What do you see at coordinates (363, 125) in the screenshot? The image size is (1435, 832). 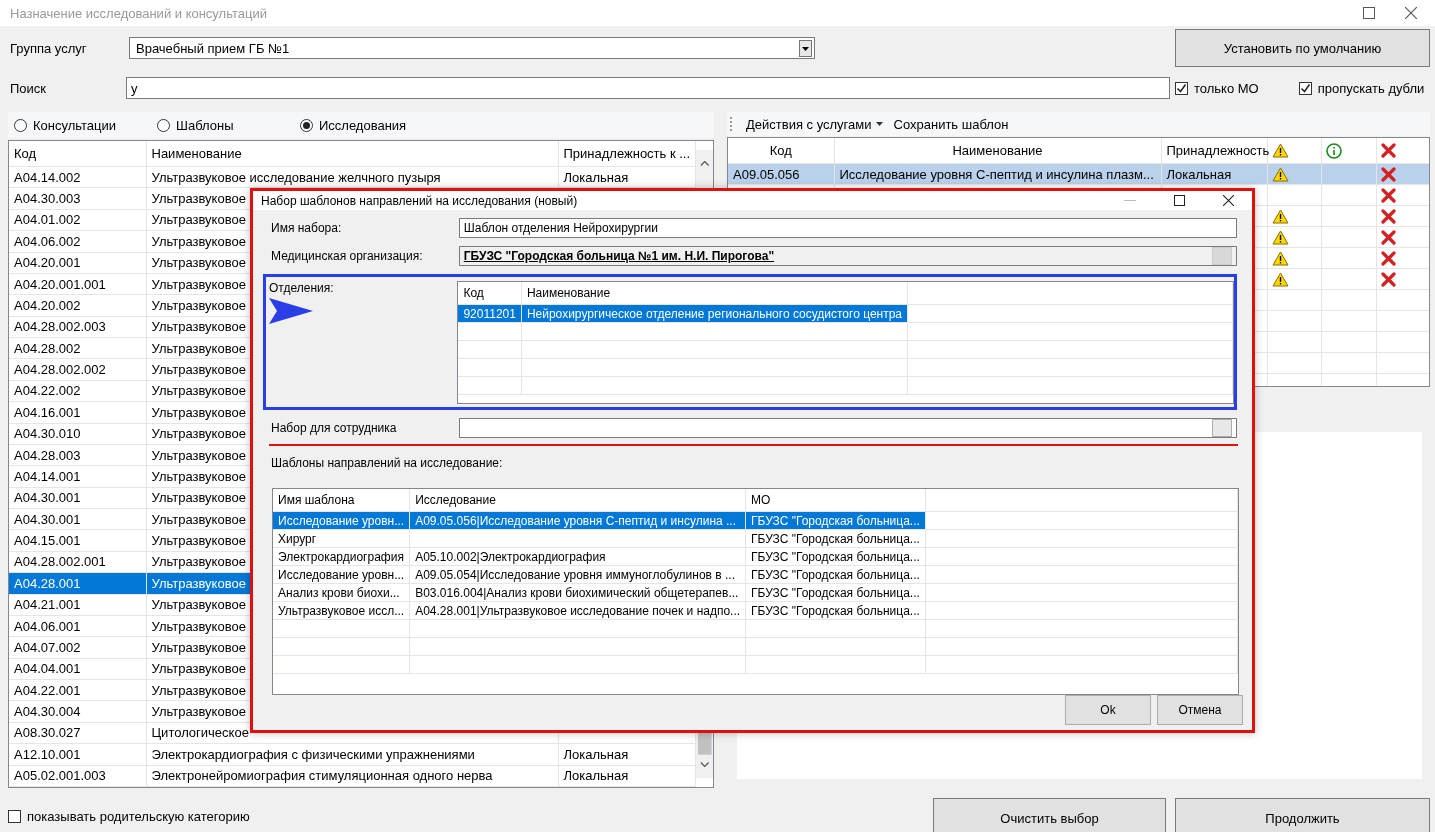 I see `radio-label: Исследования` at bounding box center [363, 125].